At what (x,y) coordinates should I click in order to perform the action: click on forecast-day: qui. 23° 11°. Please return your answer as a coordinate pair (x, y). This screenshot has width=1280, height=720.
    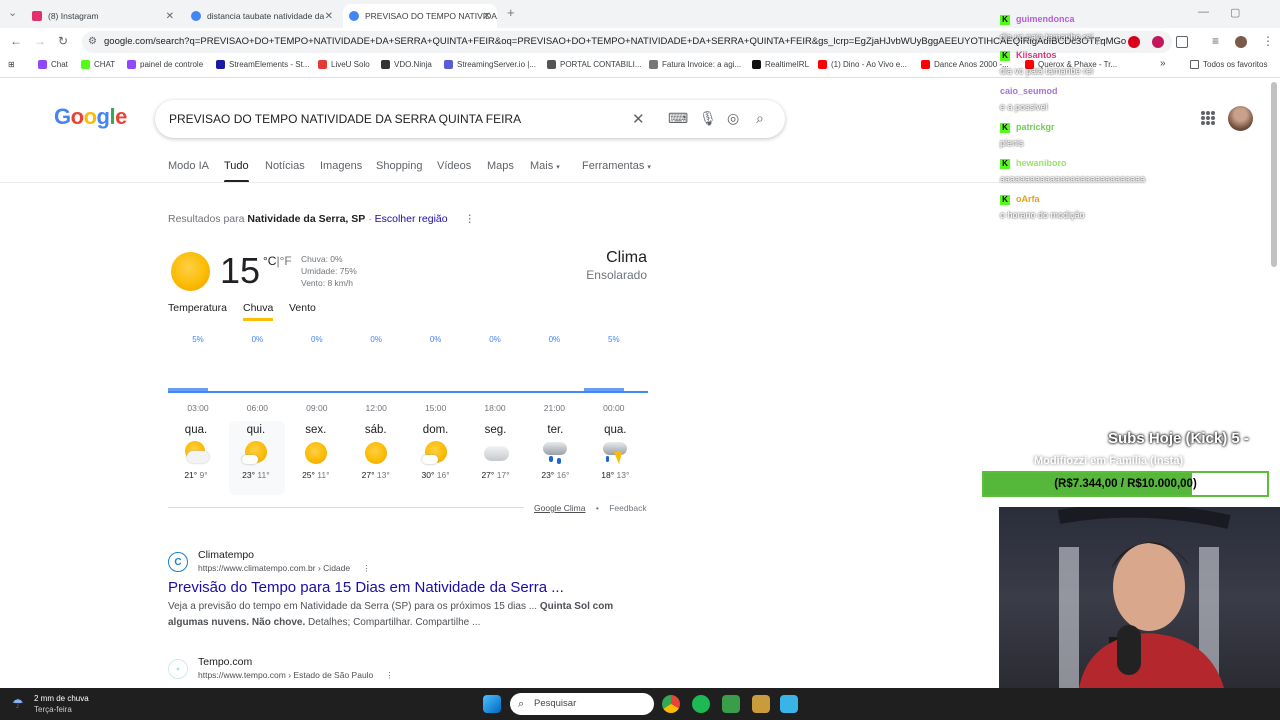
    Looking at the image, I should click on (256, 452).